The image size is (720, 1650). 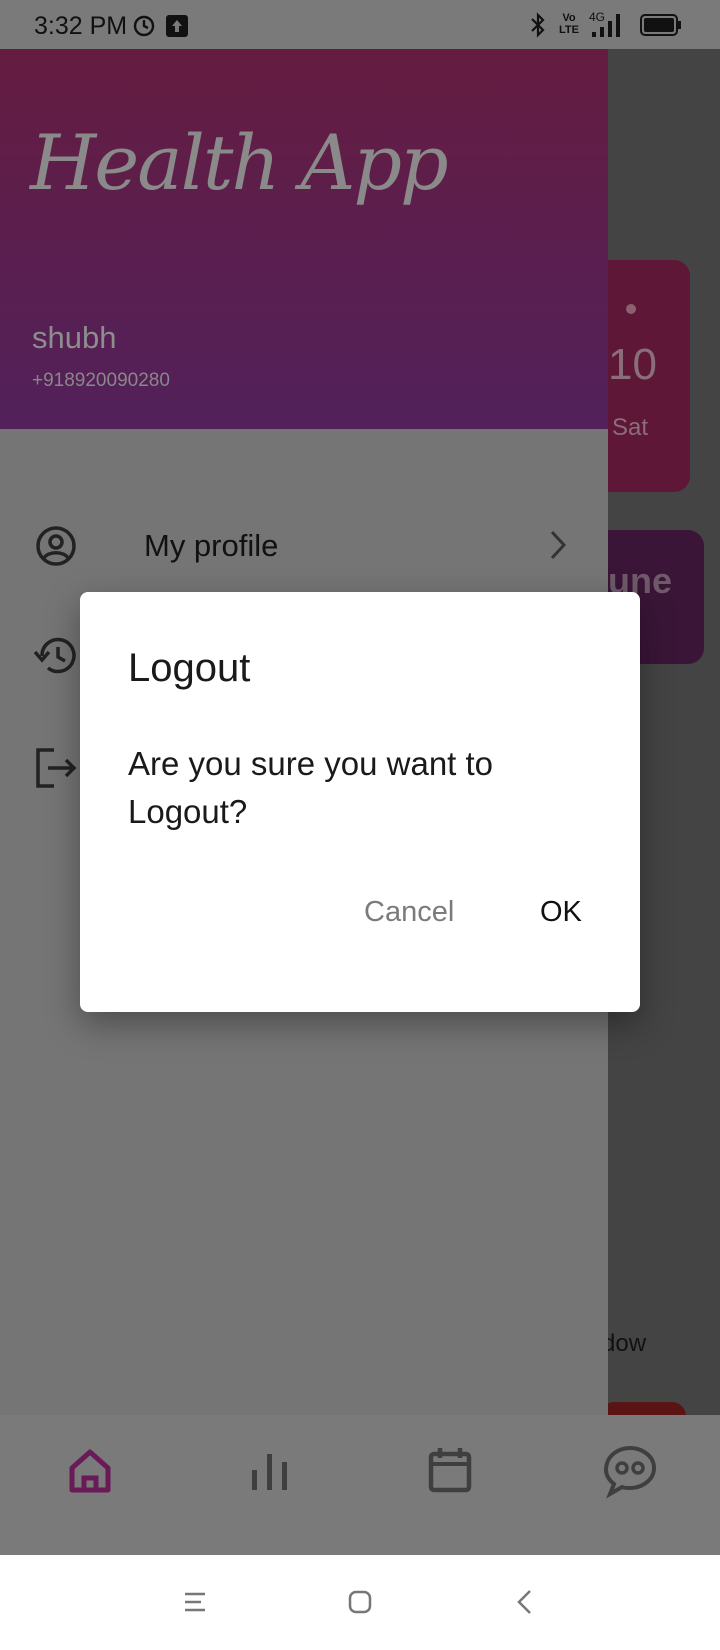 I want to click on recent-apps-icon, so click(x=195, y=1602).